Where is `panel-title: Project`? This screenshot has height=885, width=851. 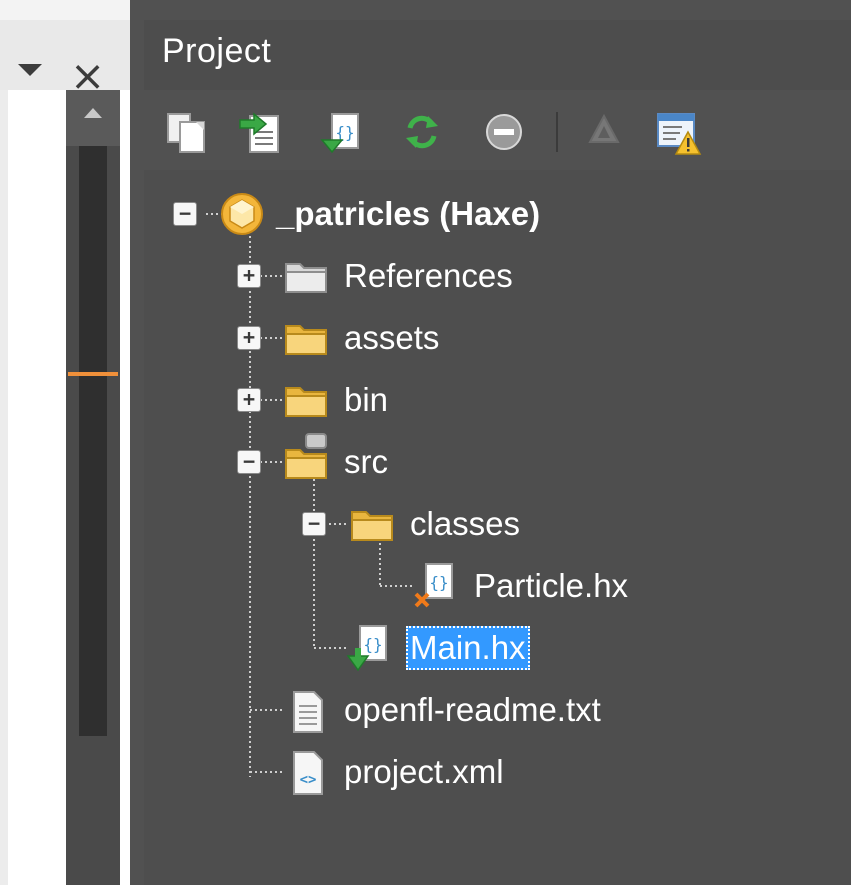
panel-title: Project is located at coordinates (217, 51).